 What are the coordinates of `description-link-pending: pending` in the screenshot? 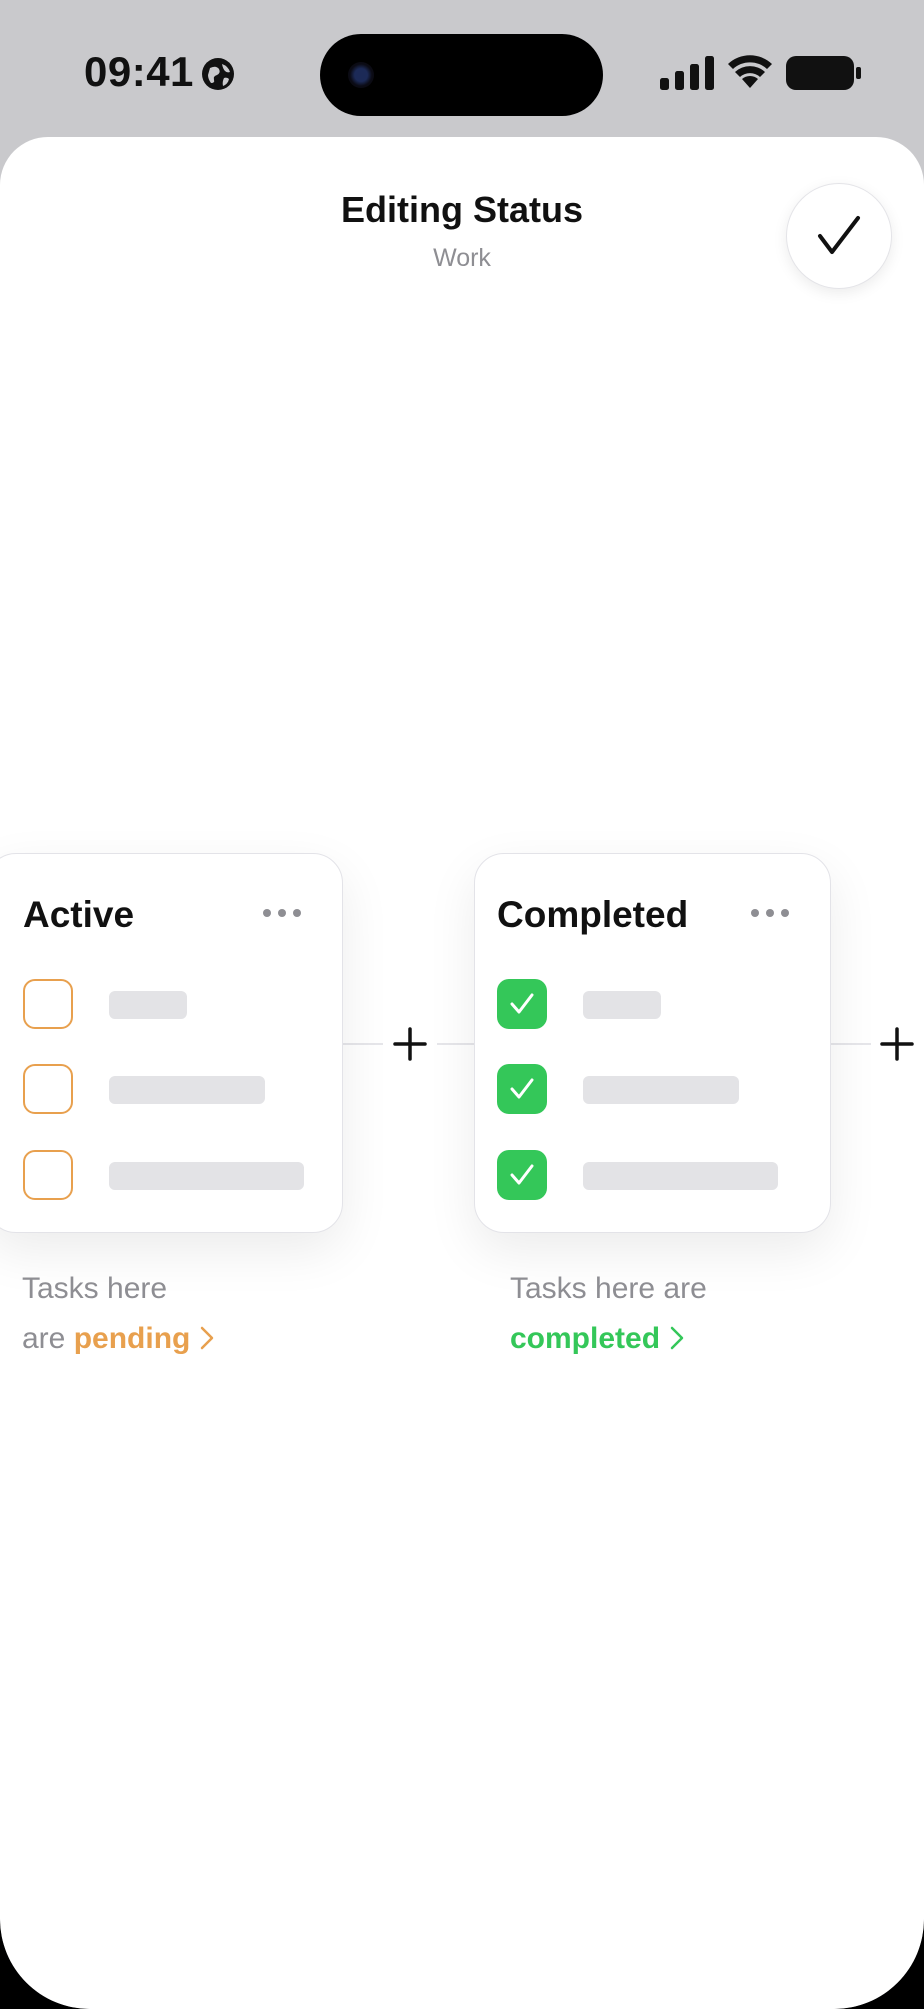 It's located at (144, 1338).